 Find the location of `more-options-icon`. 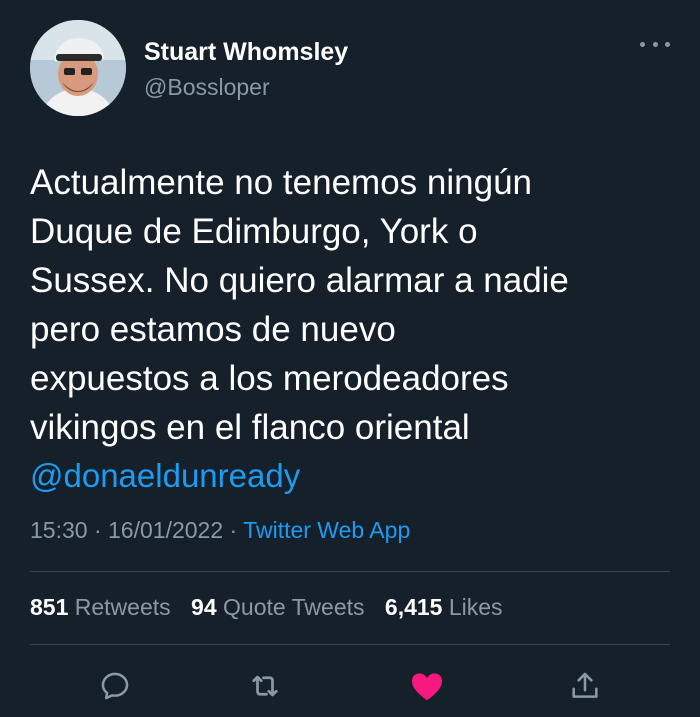

more-options-icon is located at coordinates (655, 44).